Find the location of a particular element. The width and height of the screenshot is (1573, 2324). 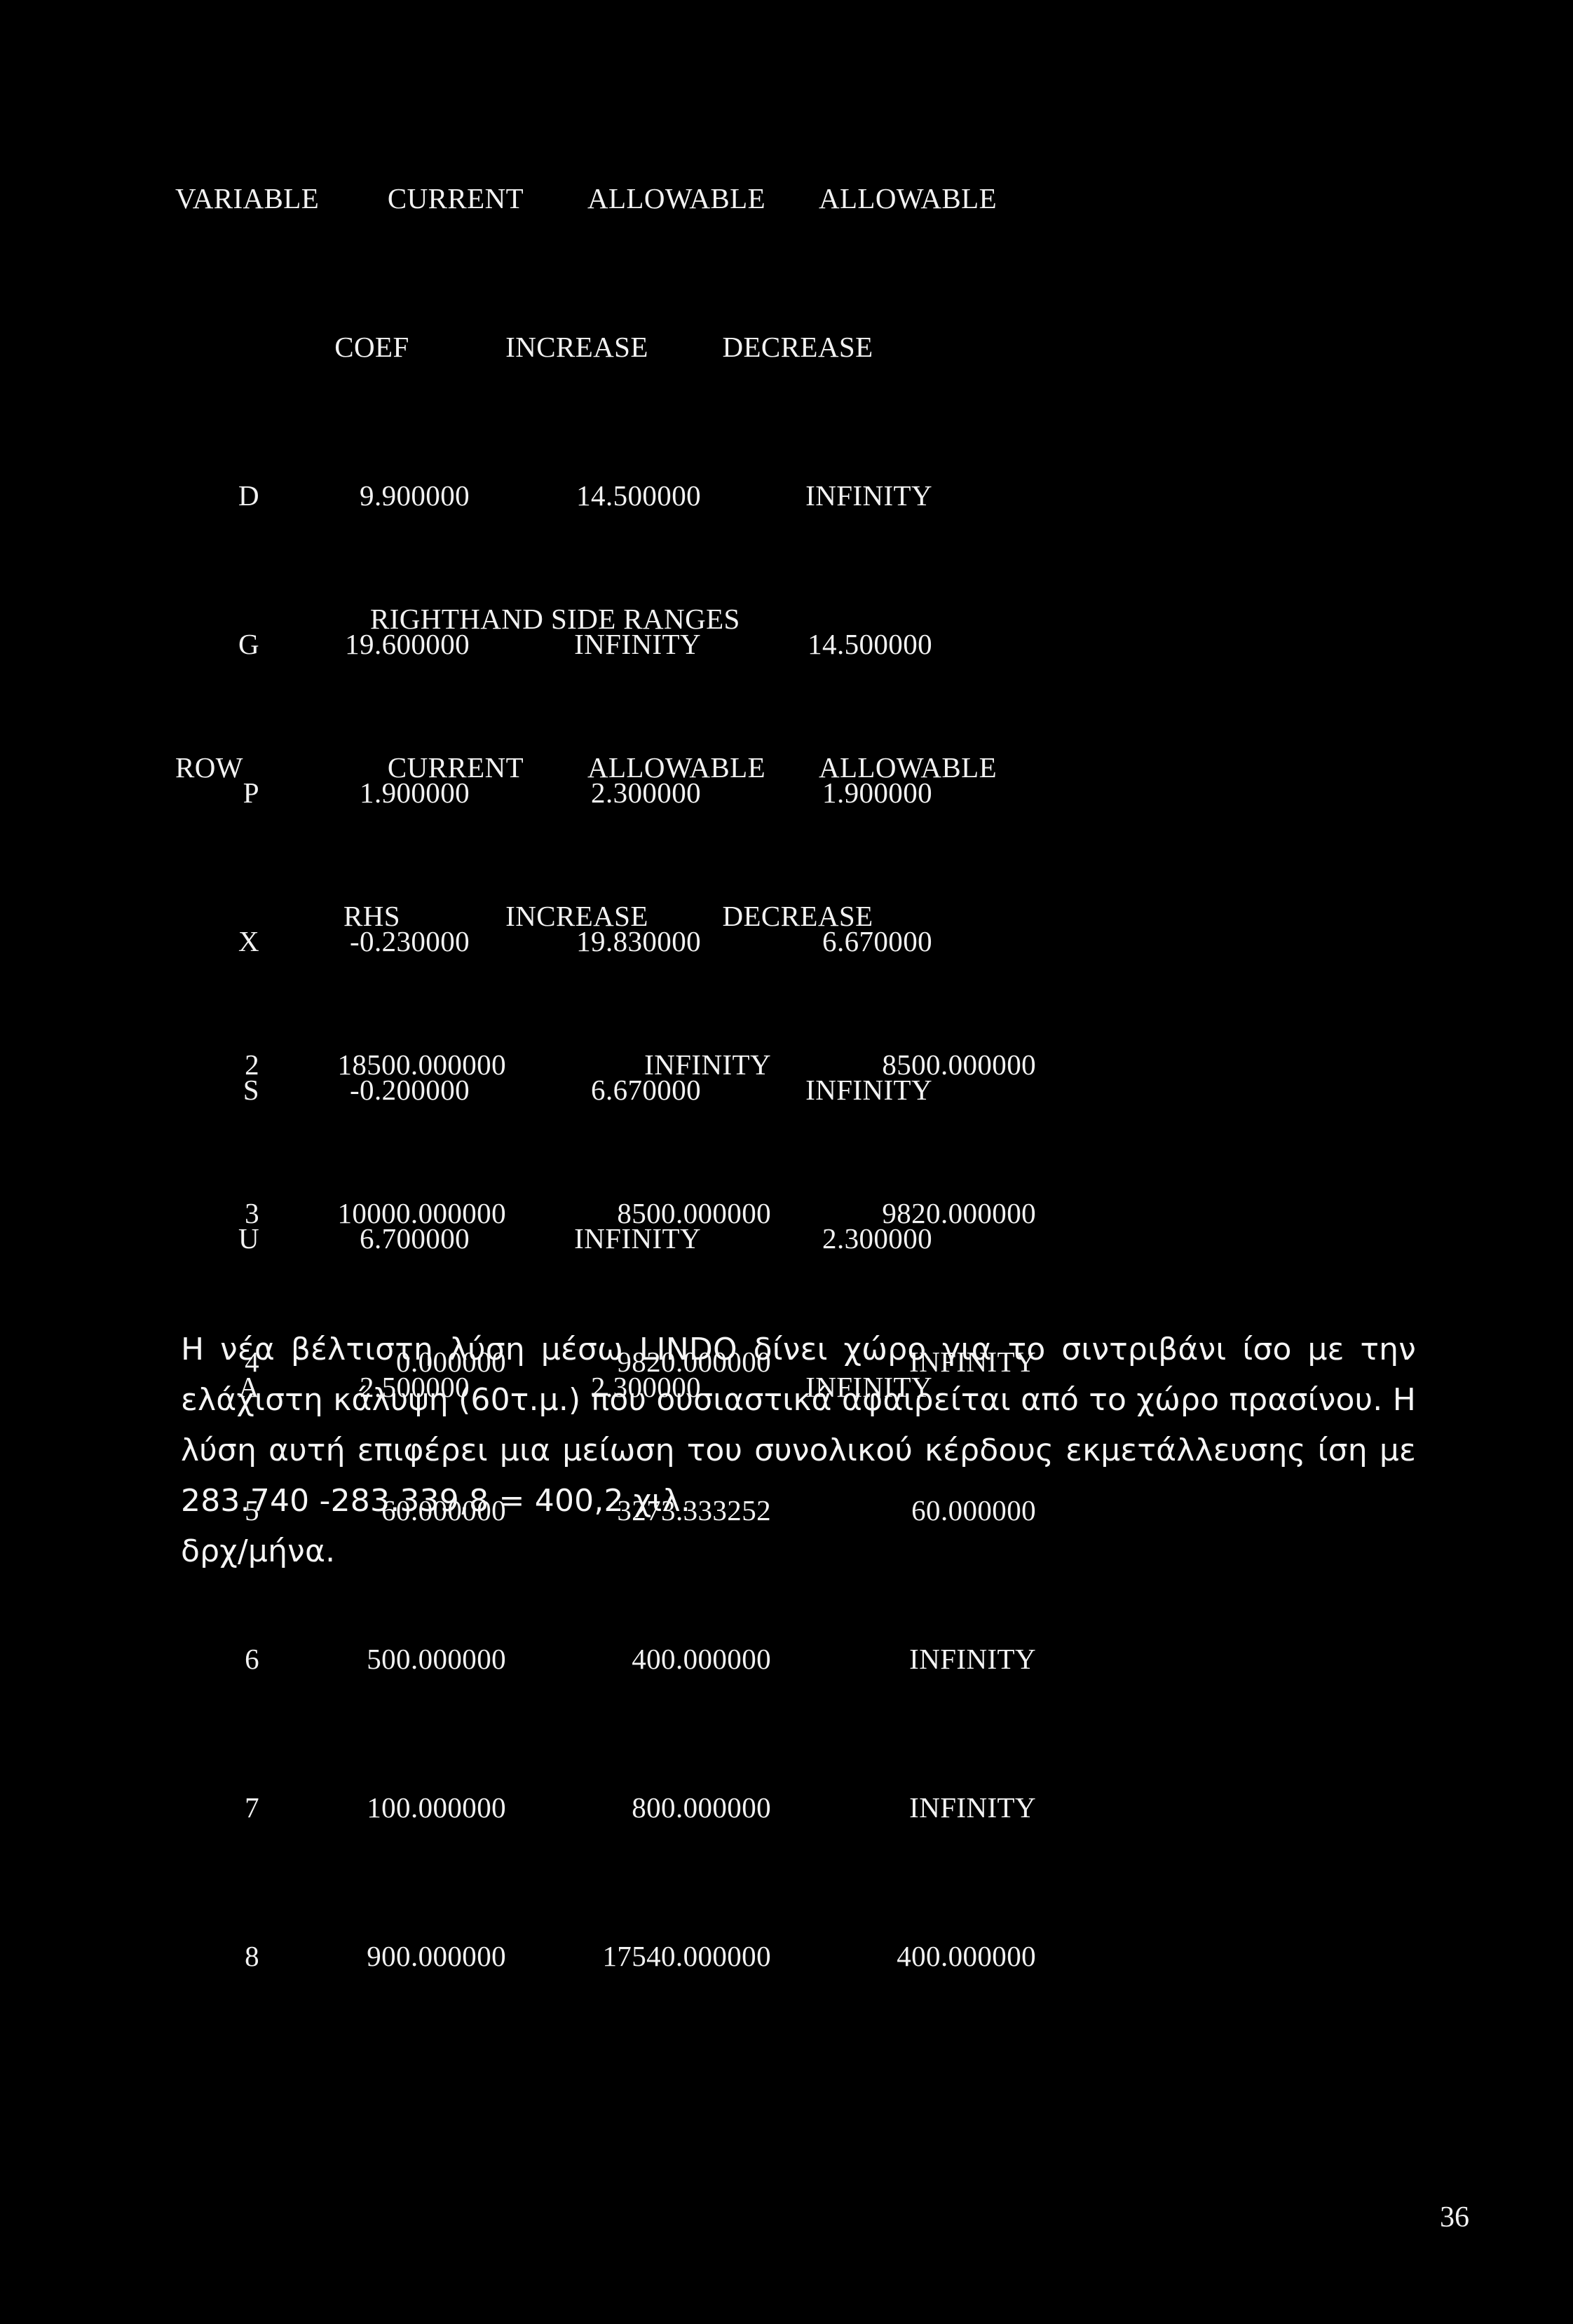

table-row: 2 18500.000000 INFINITY 8500.000000 is located at coordinates (614, 1065).